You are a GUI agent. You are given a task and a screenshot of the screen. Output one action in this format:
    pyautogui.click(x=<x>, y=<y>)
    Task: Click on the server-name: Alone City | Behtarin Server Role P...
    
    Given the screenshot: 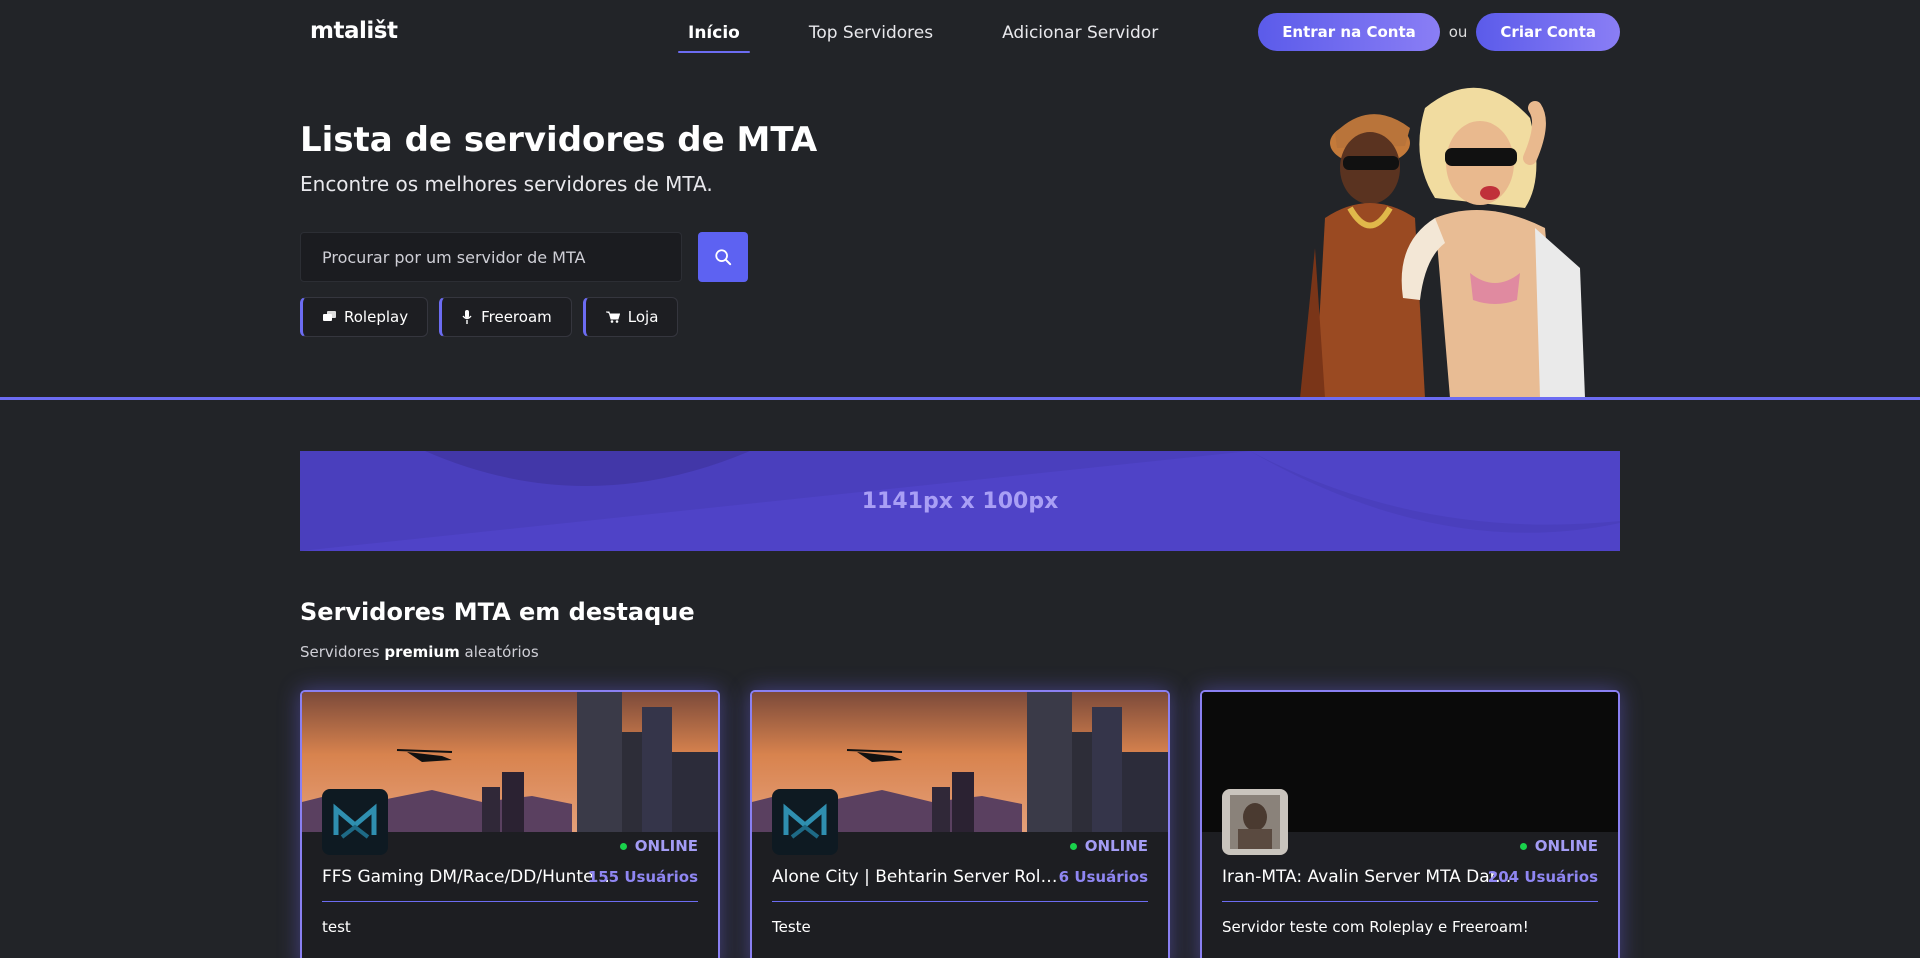 What is the action you would take?
    pyautogui.click(x=917, y=877)
    